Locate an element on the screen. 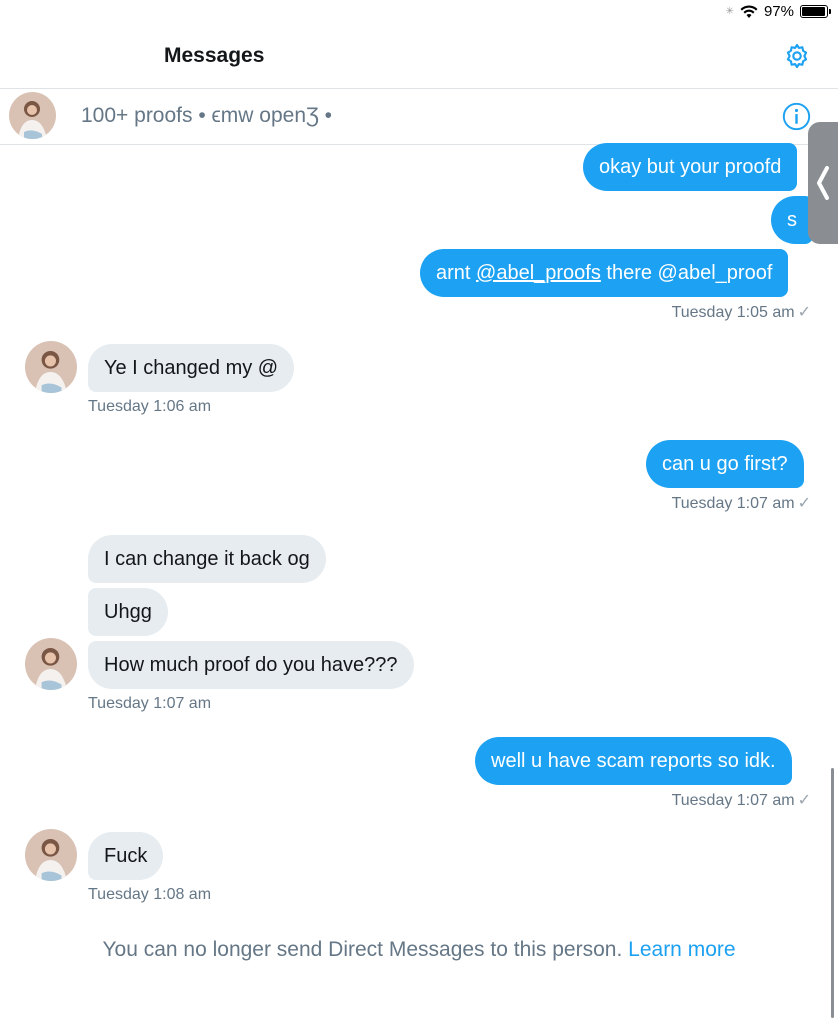 The height and width of the screenshot is (1024, 838). gear-icon is located at coordinates (797, 56).